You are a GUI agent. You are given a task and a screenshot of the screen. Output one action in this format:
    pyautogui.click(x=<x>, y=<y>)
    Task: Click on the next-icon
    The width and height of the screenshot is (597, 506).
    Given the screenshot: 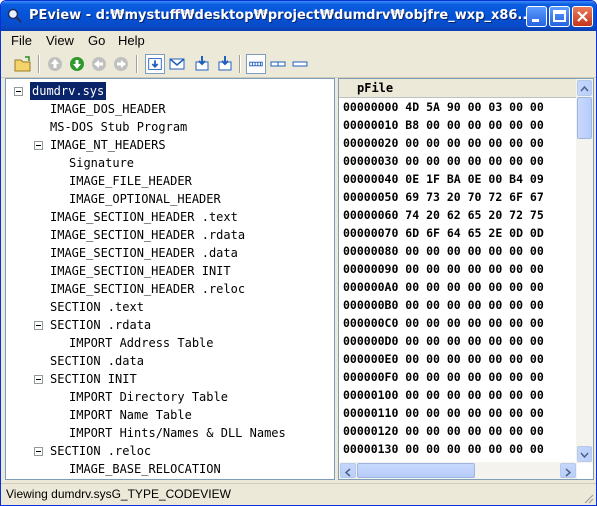 What is the action you would take?
    pyautogui.click(x=121, y=64)
    